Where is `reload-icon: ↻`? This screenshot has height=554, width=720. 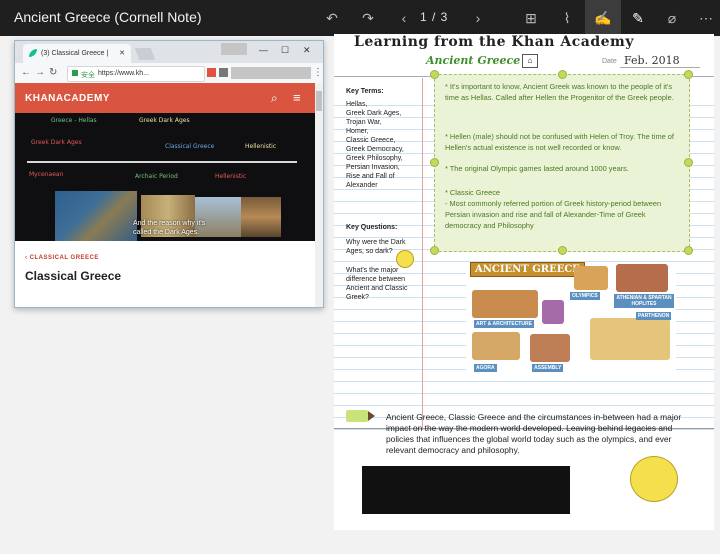
reload-icon: ↻ is located at coordinates (53, 72).